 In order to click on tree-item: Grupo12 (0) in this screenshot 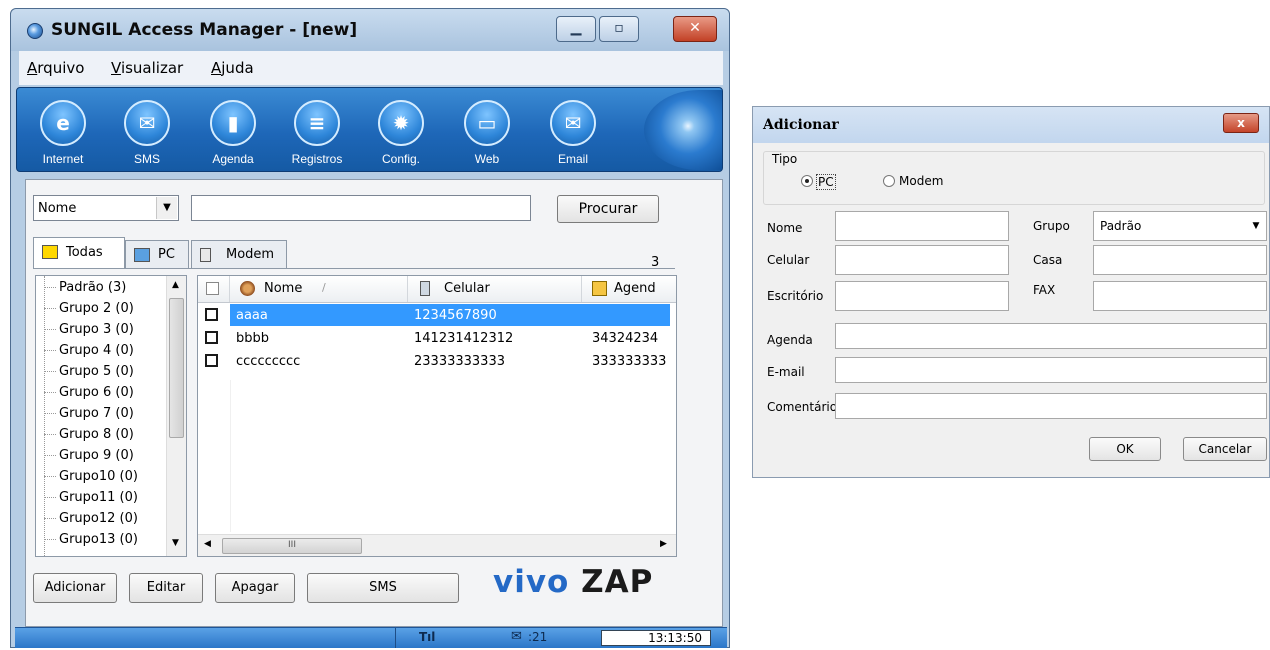, I will do `click(91, 518)`.